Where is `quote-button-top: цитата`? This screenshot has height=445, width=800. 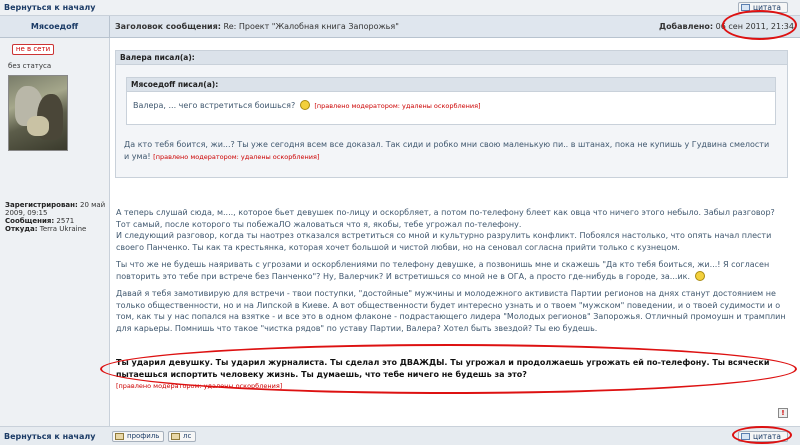 quote-button-top: цитата is located at coordinates (763, 7).